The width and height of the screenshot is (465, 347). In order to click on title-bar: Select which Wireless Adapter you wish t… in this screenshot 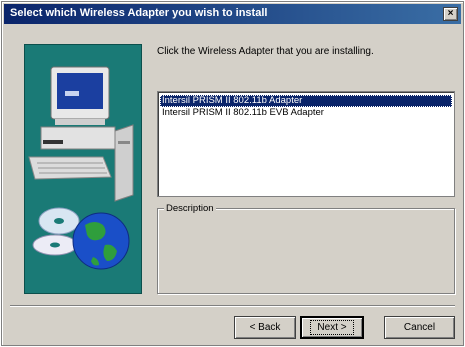, I will do `click(232, 14)`.